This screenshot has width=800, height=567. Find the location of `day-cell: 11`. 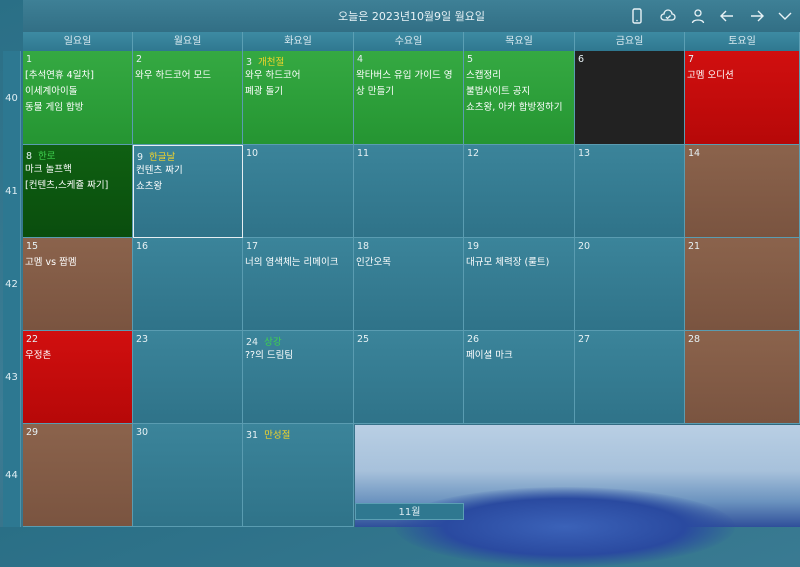

day-cell: 11 is located at coordinates (409, 191).